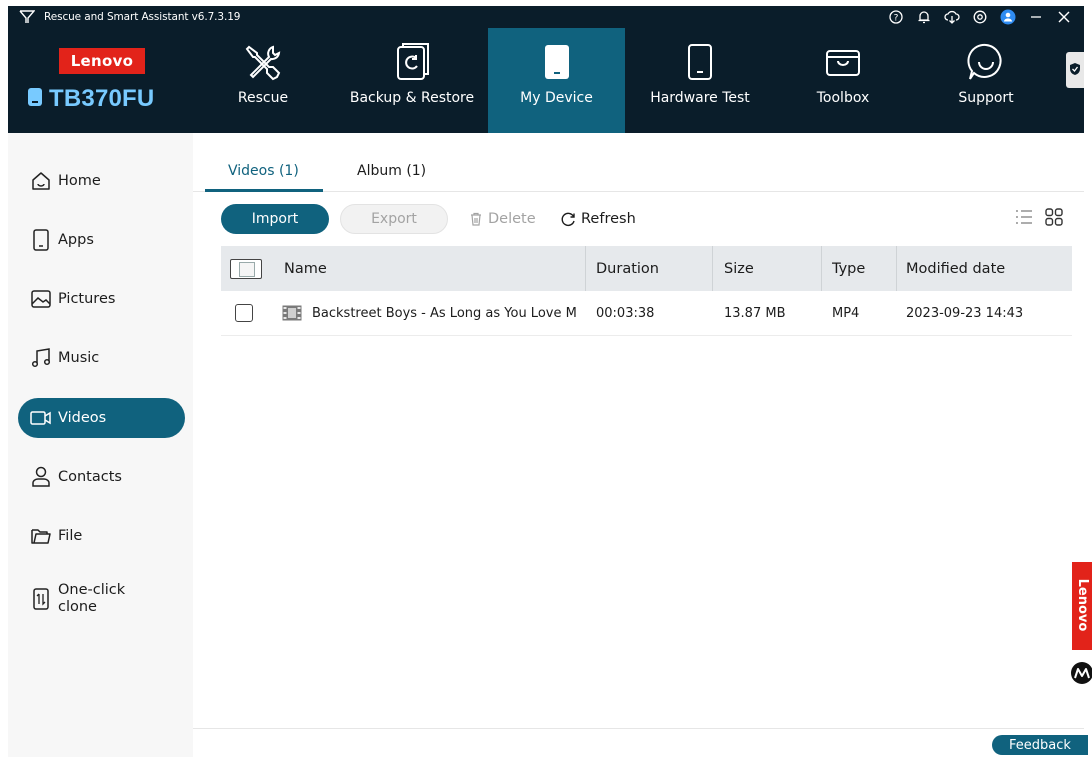  I want to click on device-name: TB370FU, so click(102, 98).